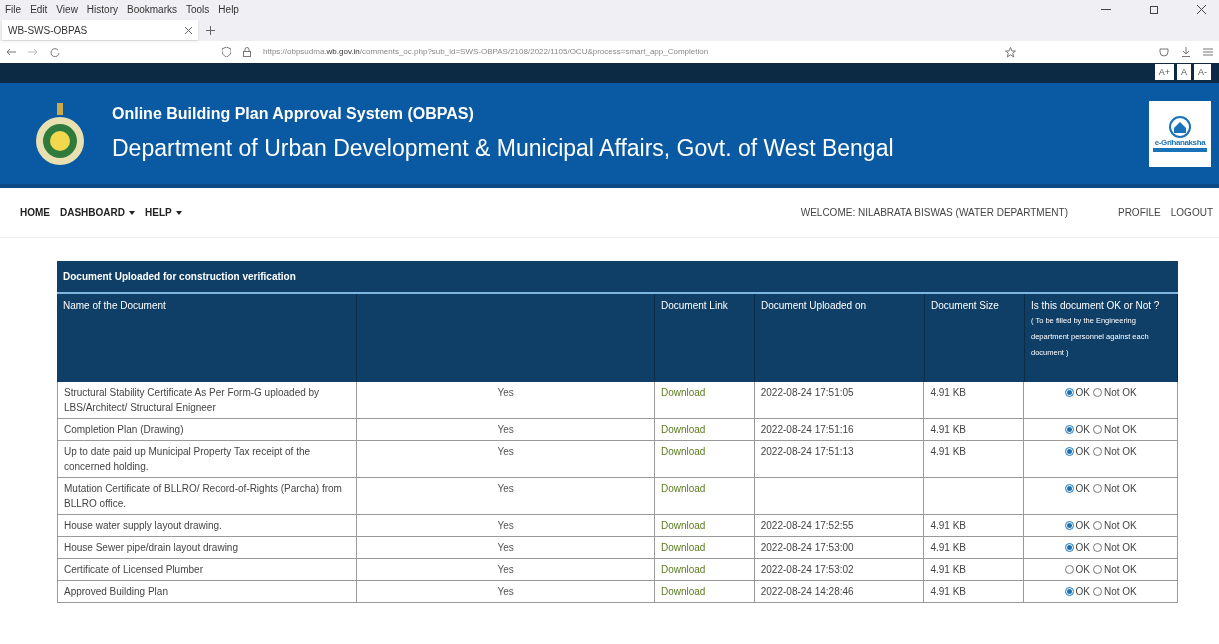  I want to click on table-cell: Certificate of Licensed Plumber, so click(208, 569).